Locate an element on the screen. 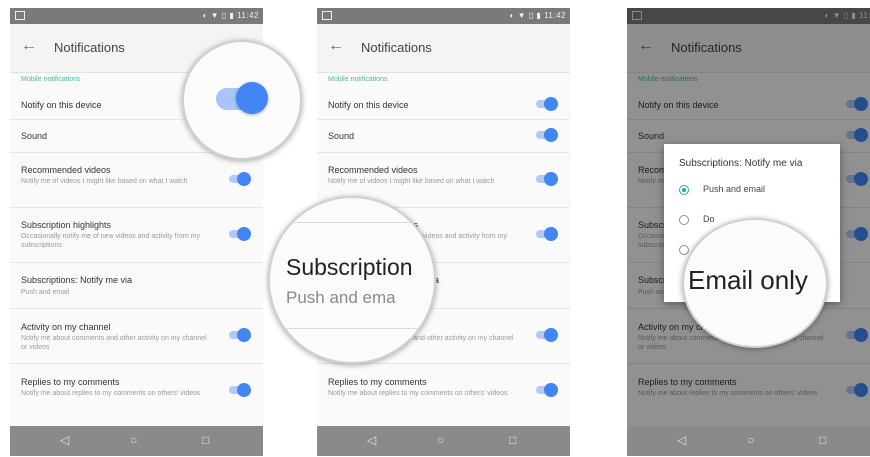 The width and height of the screenshot is (870, 457). magnifier-email-only: Email only is located at coordinates (755, 283).